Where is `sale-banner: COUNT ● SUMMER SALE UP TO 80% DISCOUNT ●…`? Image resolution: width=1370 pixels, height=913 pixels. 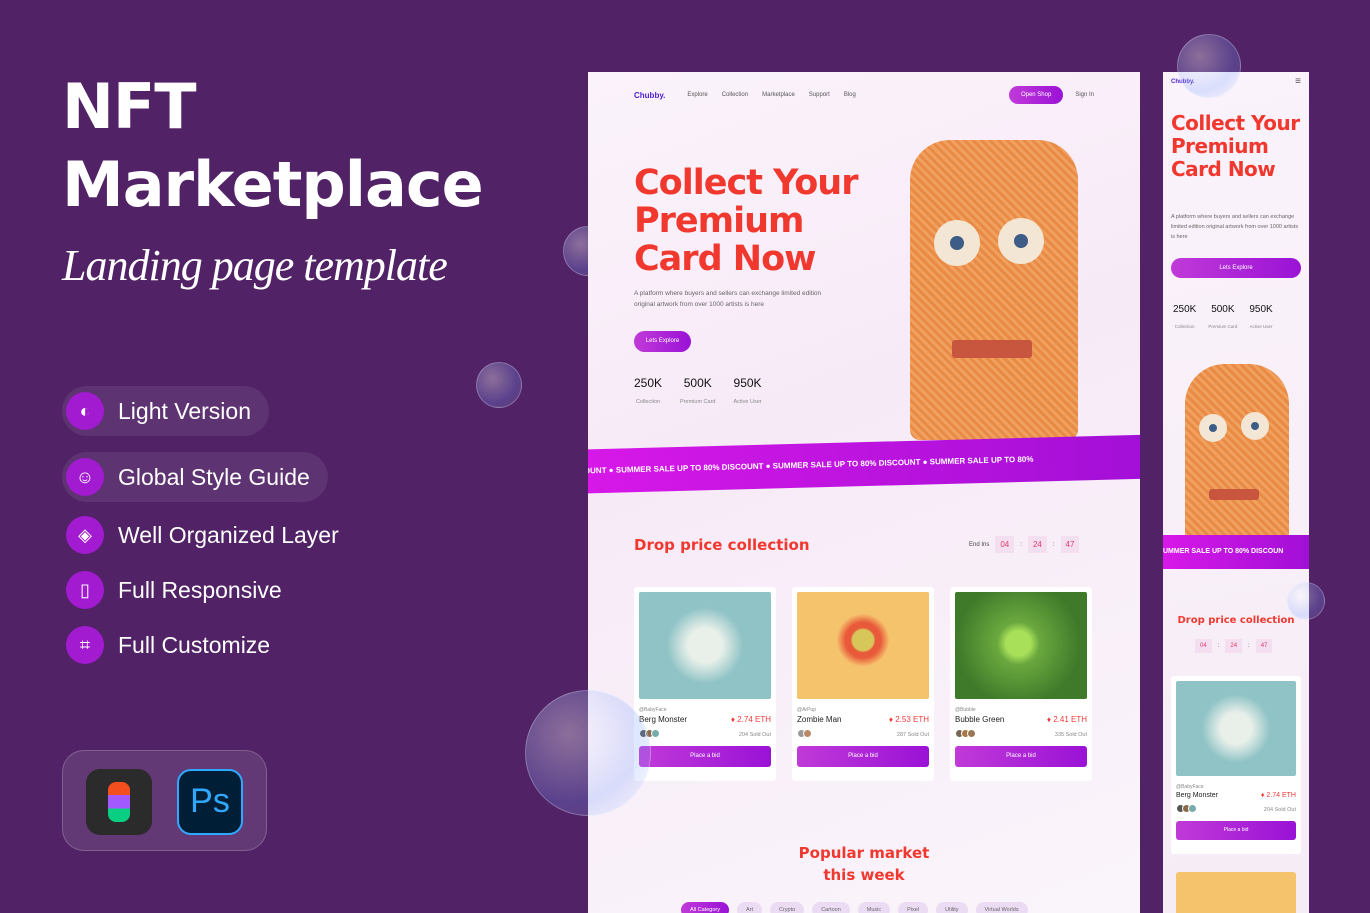 sale-banner: COUNT ● SUMMER SALE UP TO 80% DISCOUNT ●… is located at coordinates (864, 464).